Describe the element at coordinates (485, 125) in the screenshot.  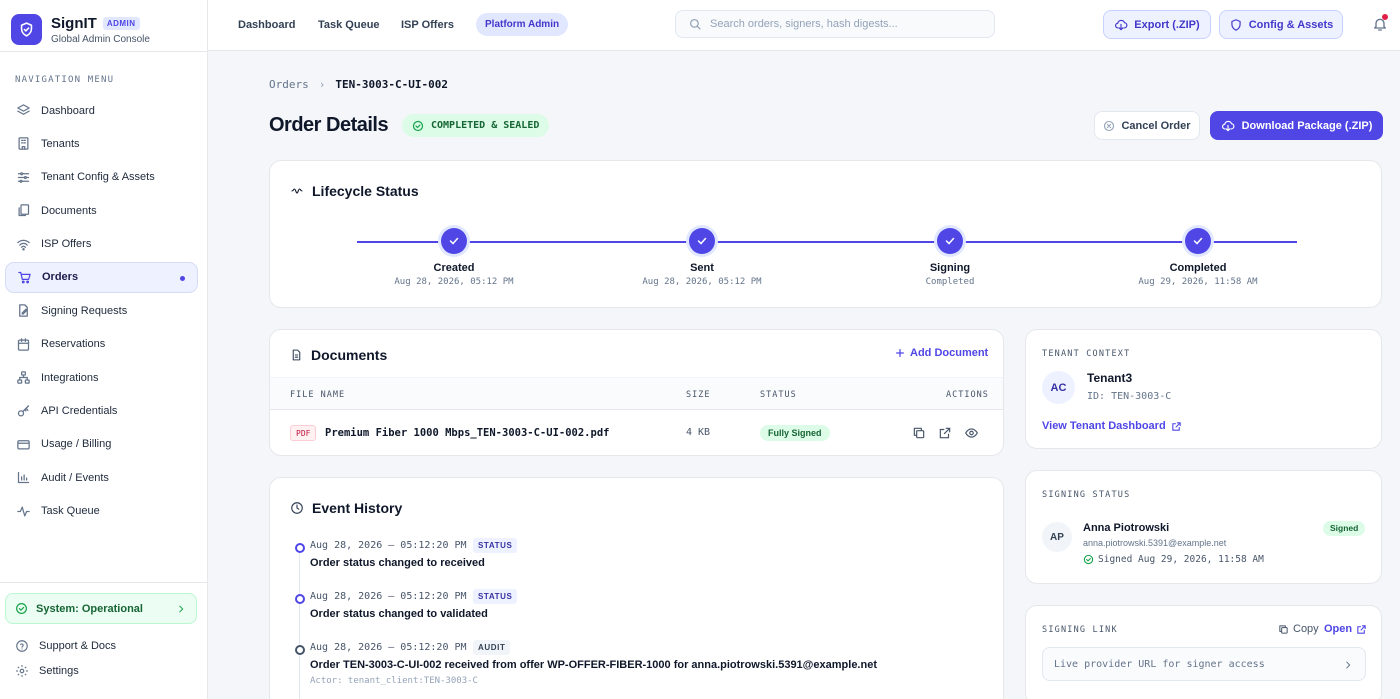
I see `order-status-label: COMPLETED & SEALED` at that location.